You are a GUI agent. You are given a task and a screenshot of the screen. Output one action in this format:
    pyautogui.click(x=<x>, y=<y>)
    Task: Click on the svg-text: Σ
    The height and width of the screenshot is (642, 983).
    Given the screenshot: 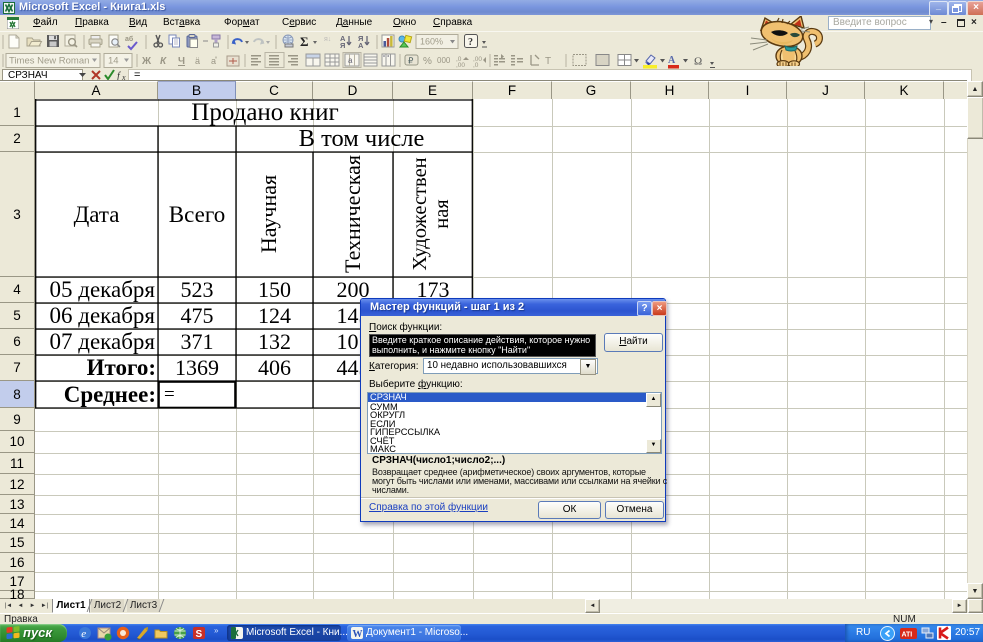 What is the action you would take?
    pyautogui.click(x=304, y=41)
    